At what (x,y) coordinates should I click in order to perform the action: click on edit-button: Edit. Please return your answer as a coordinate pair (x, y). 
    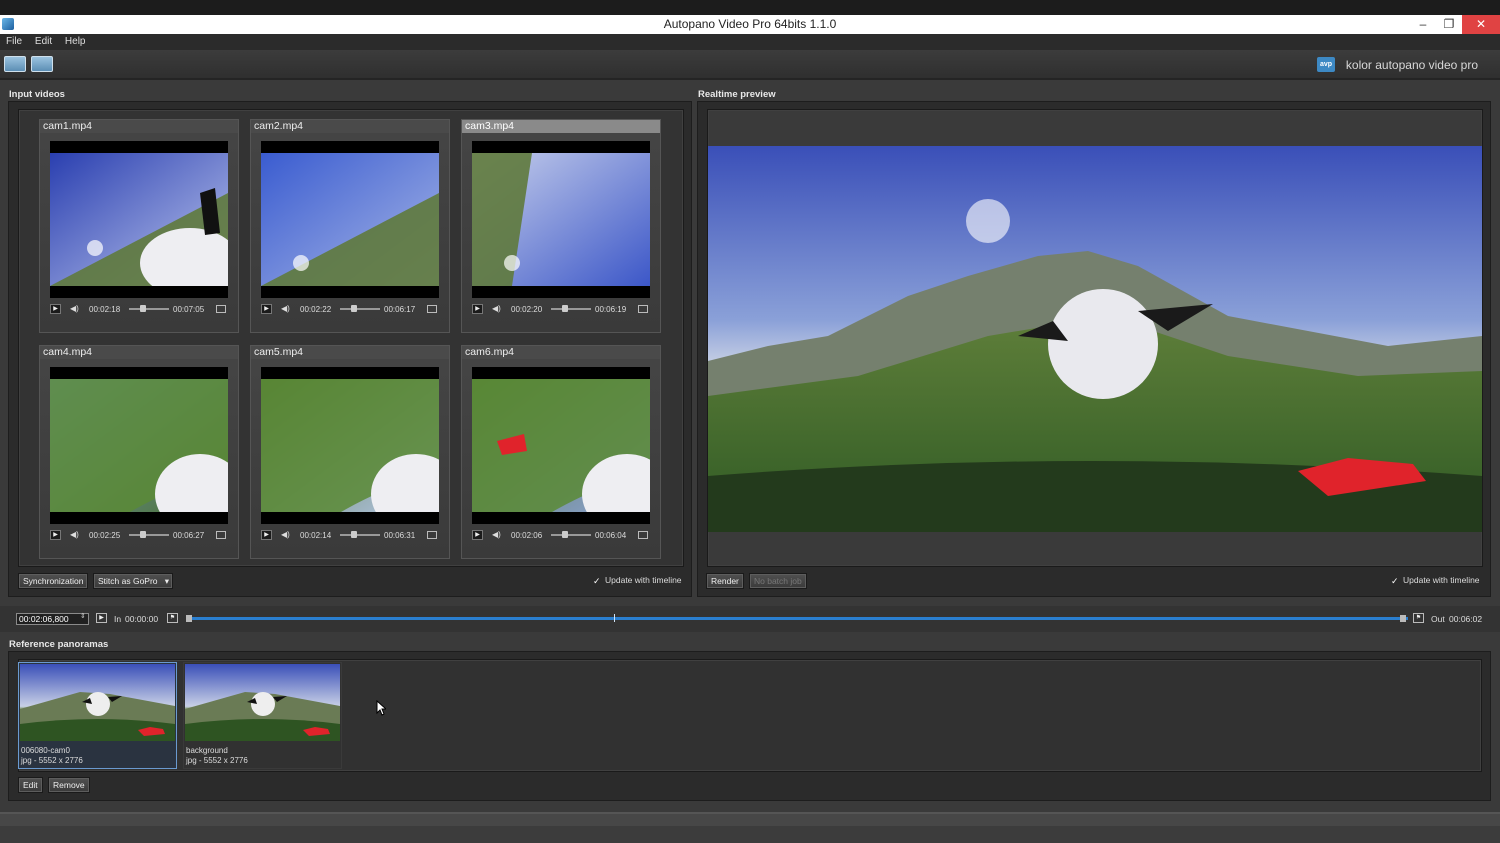
    Looking at the image, I should click on (30, 785).